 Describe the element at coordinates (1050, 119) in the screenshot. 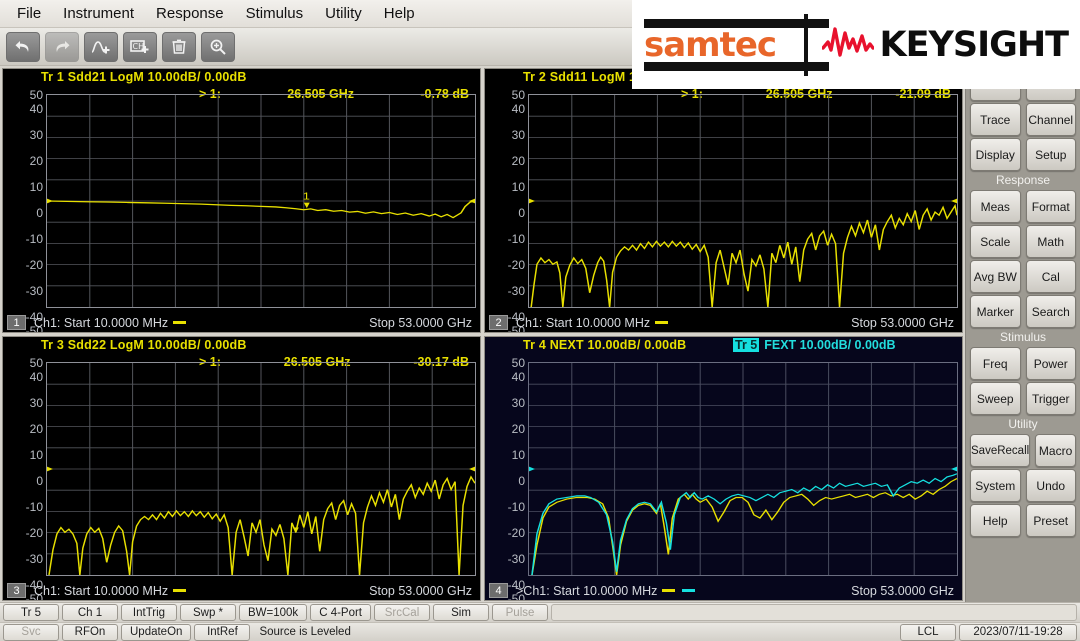

I see `softkey-channel: Channel` at that location.